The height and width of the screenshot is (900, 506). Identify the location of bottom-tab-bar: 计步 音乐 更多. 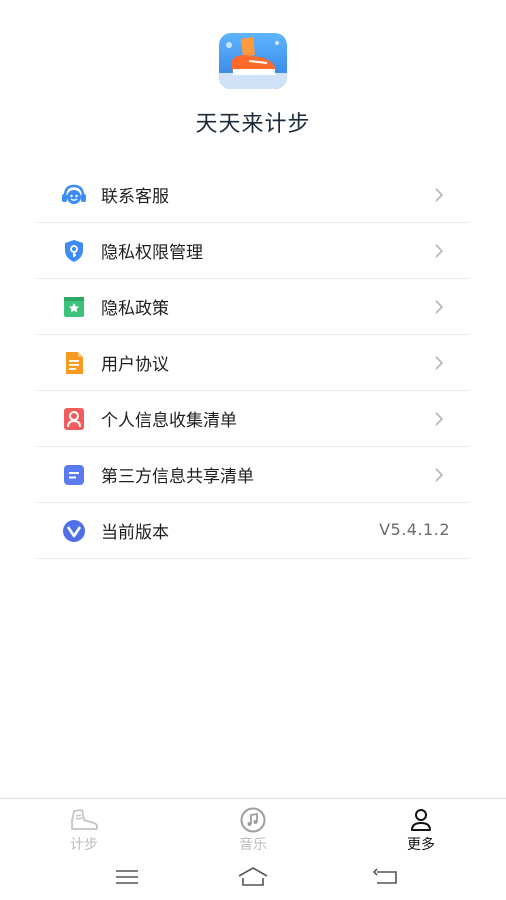
(253, 828).